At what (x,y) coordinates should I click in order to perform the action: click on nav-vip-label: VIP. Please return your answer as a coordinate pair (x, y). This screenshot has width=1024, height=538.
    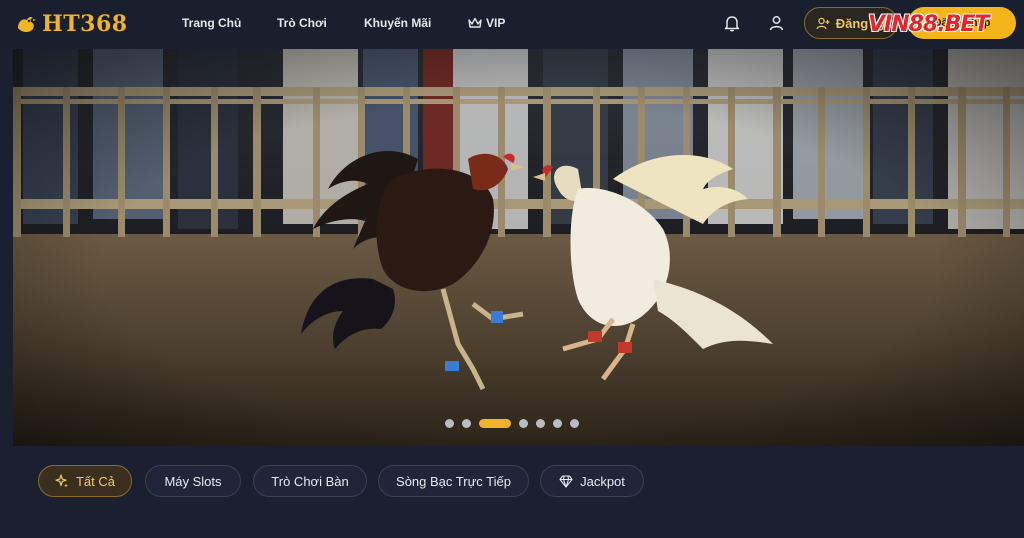
    Looking at the image, I should click on (496, 23).